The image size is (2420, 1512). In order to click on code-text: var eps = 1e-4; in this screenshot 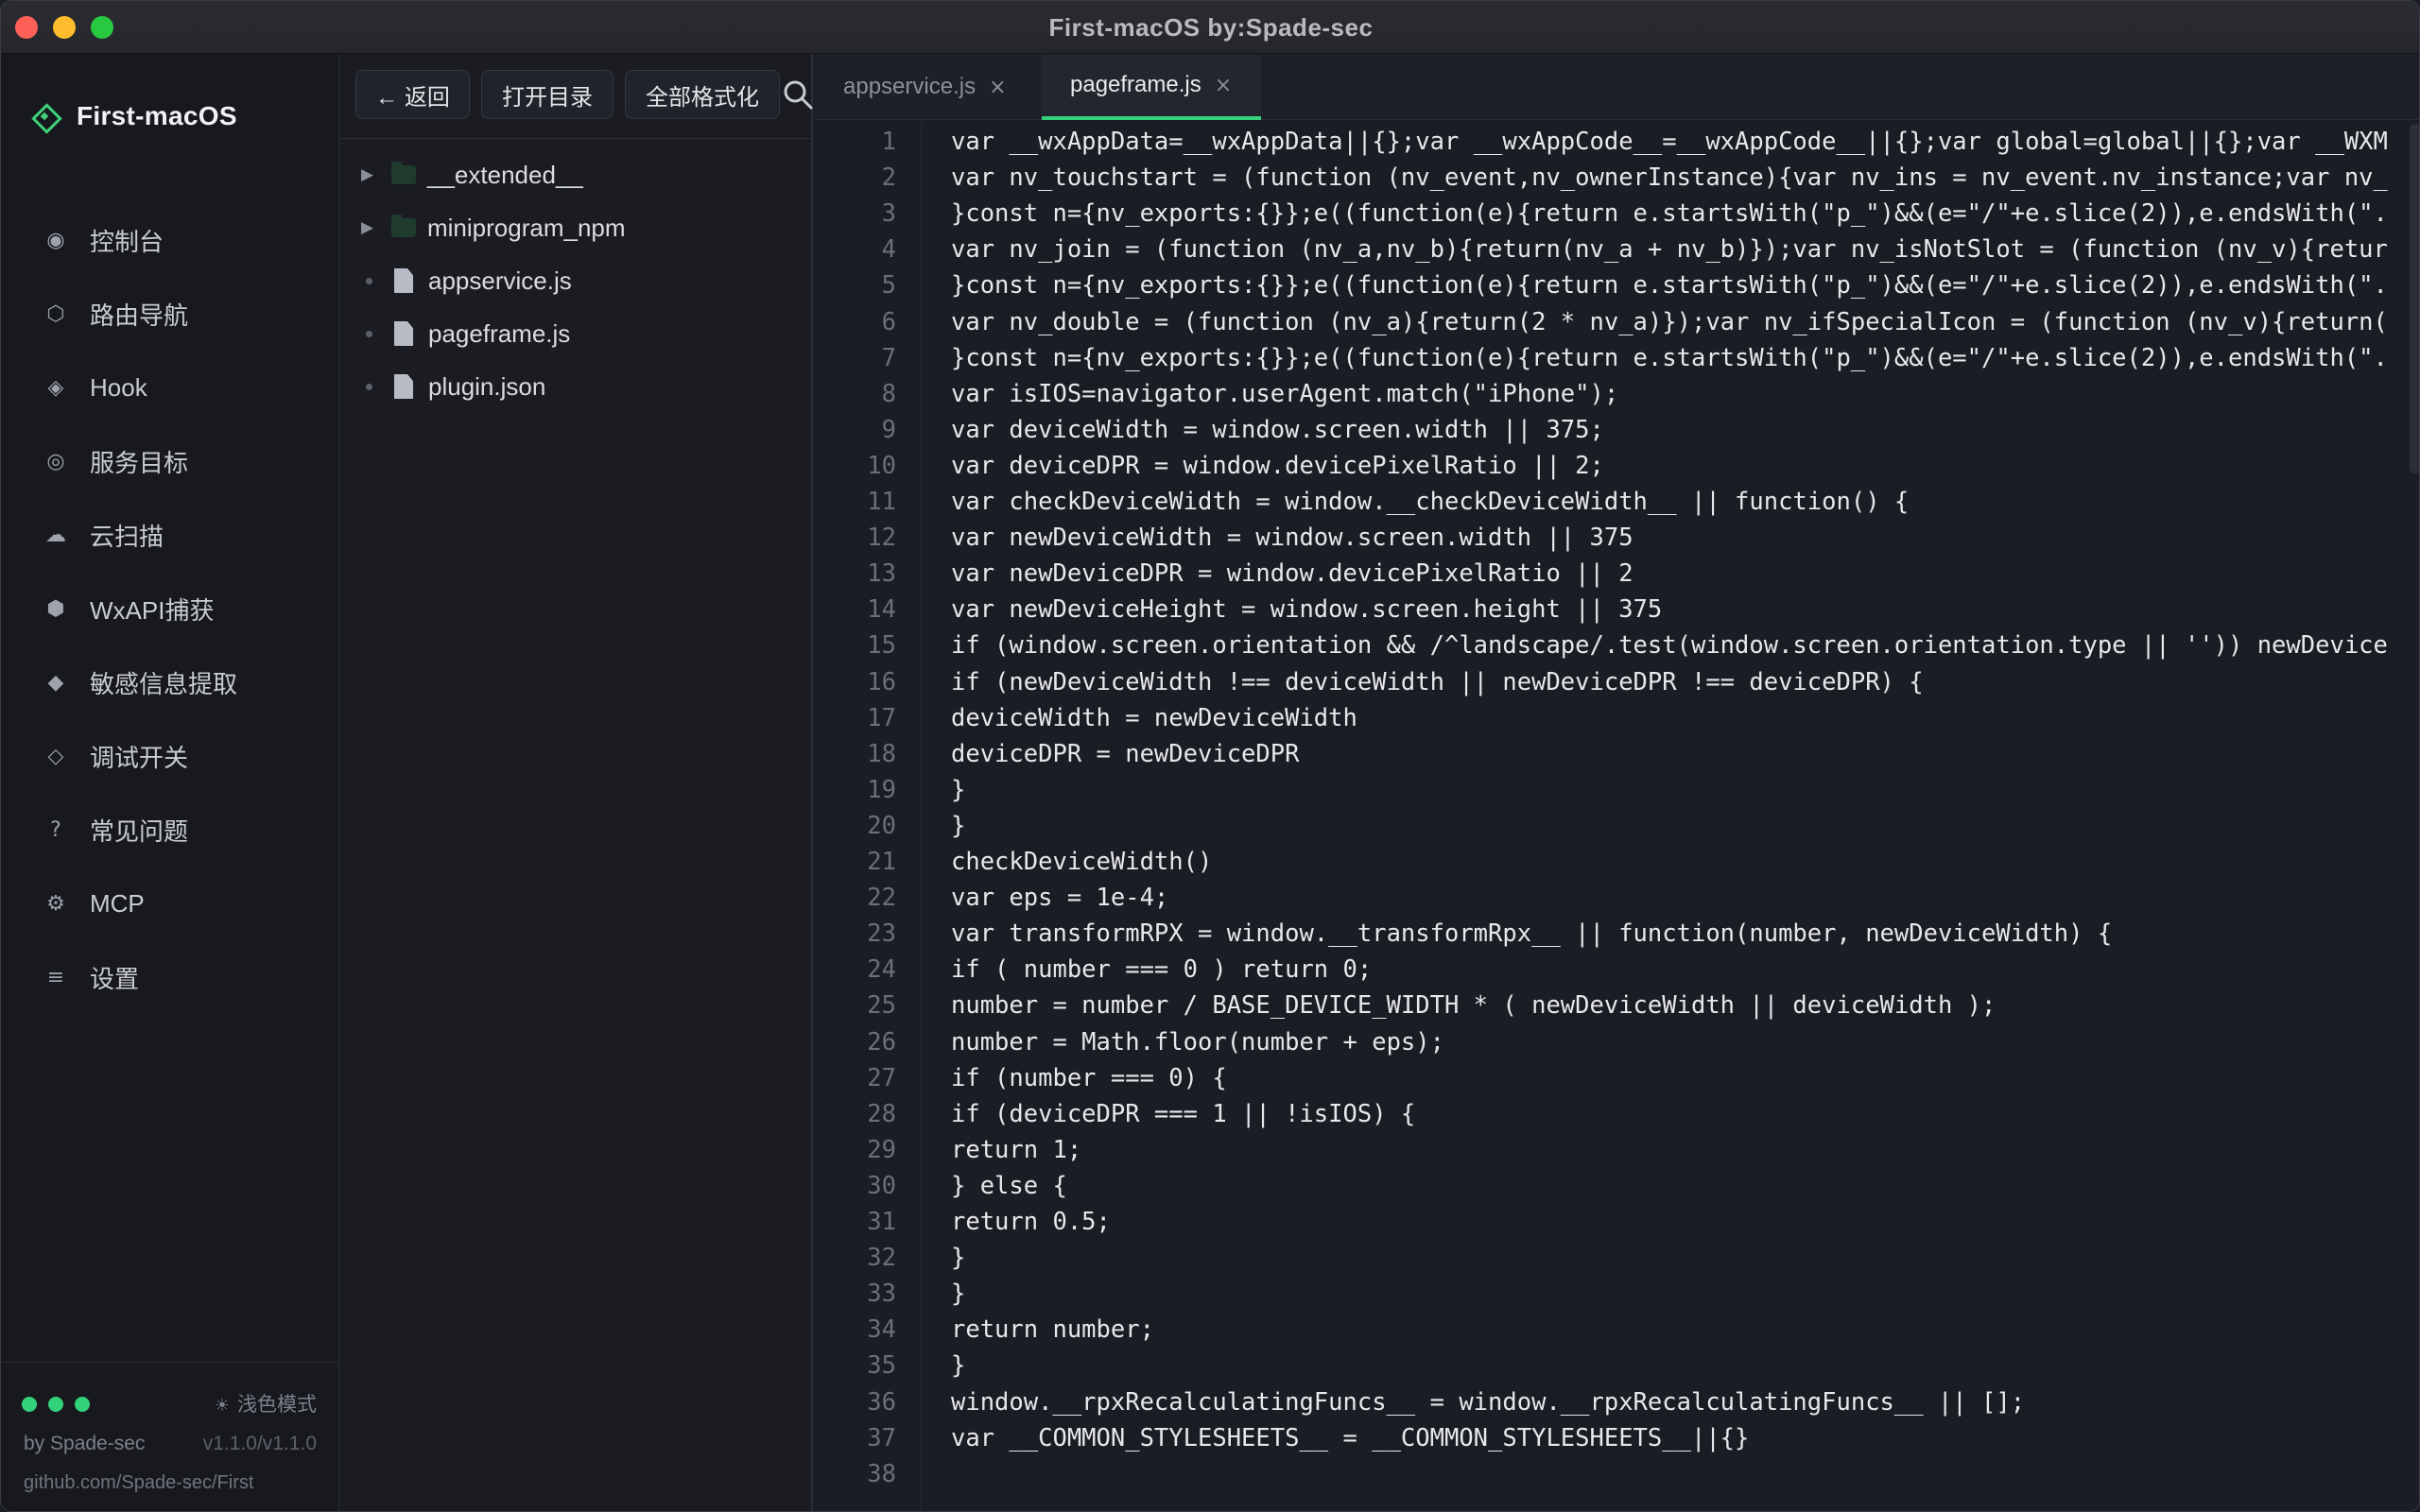, I will do `click(1060, 898)`.